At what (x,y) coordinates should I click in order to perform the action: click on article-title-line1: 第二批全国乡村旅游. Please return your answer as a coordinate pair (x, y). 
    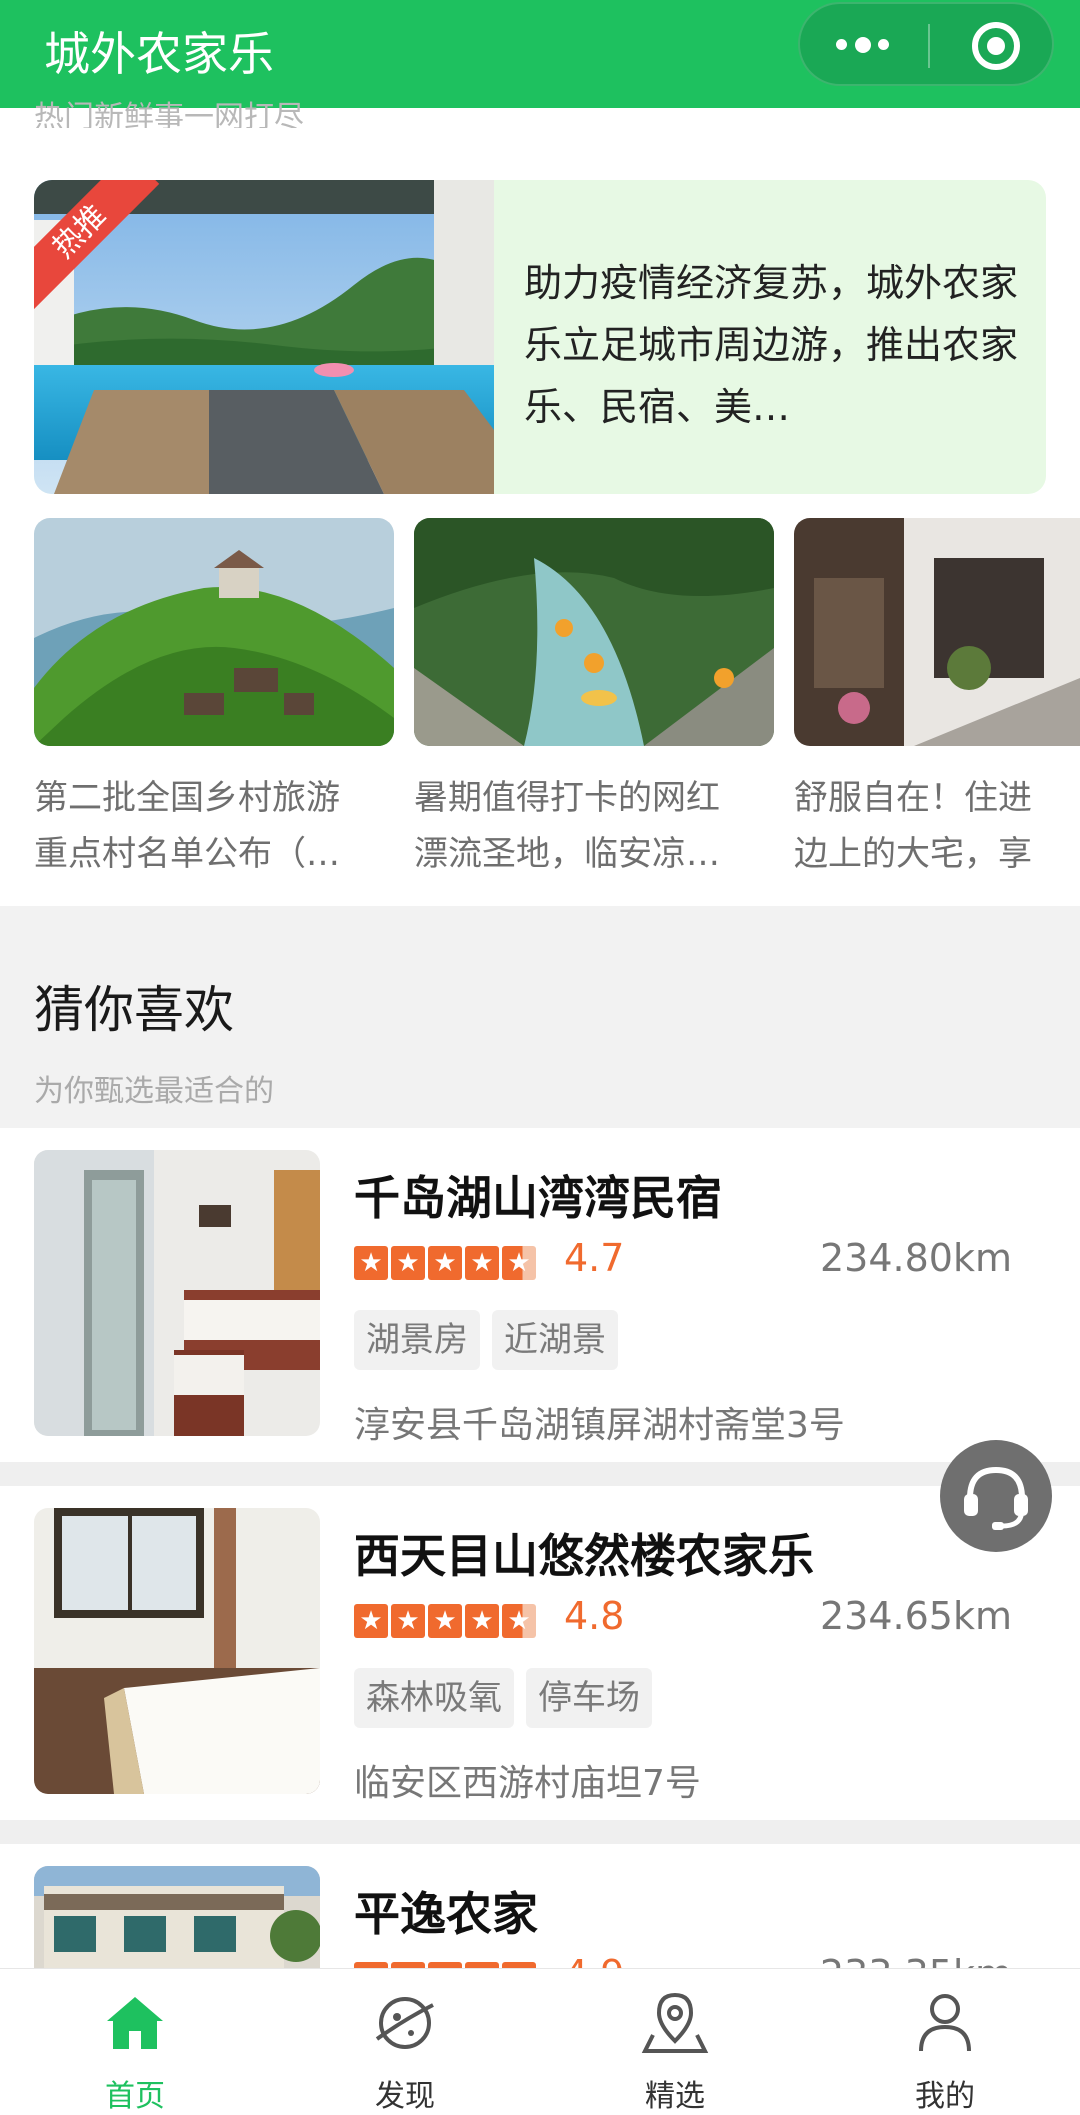
    Looking at the image, I should click on (187, 798).